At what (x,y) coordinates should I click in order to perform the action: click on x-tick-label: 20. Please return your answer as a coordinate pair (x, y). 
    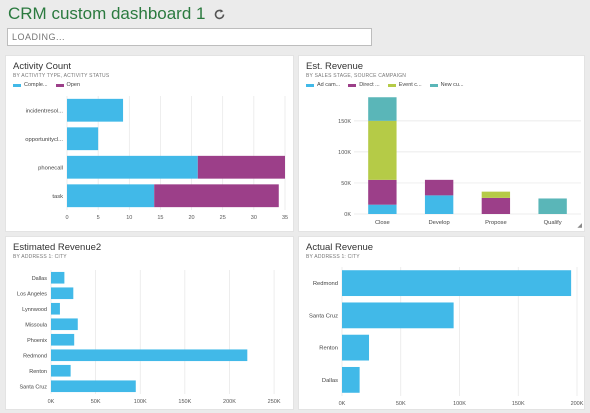
    Looking at the image, I should click on (192, 218).